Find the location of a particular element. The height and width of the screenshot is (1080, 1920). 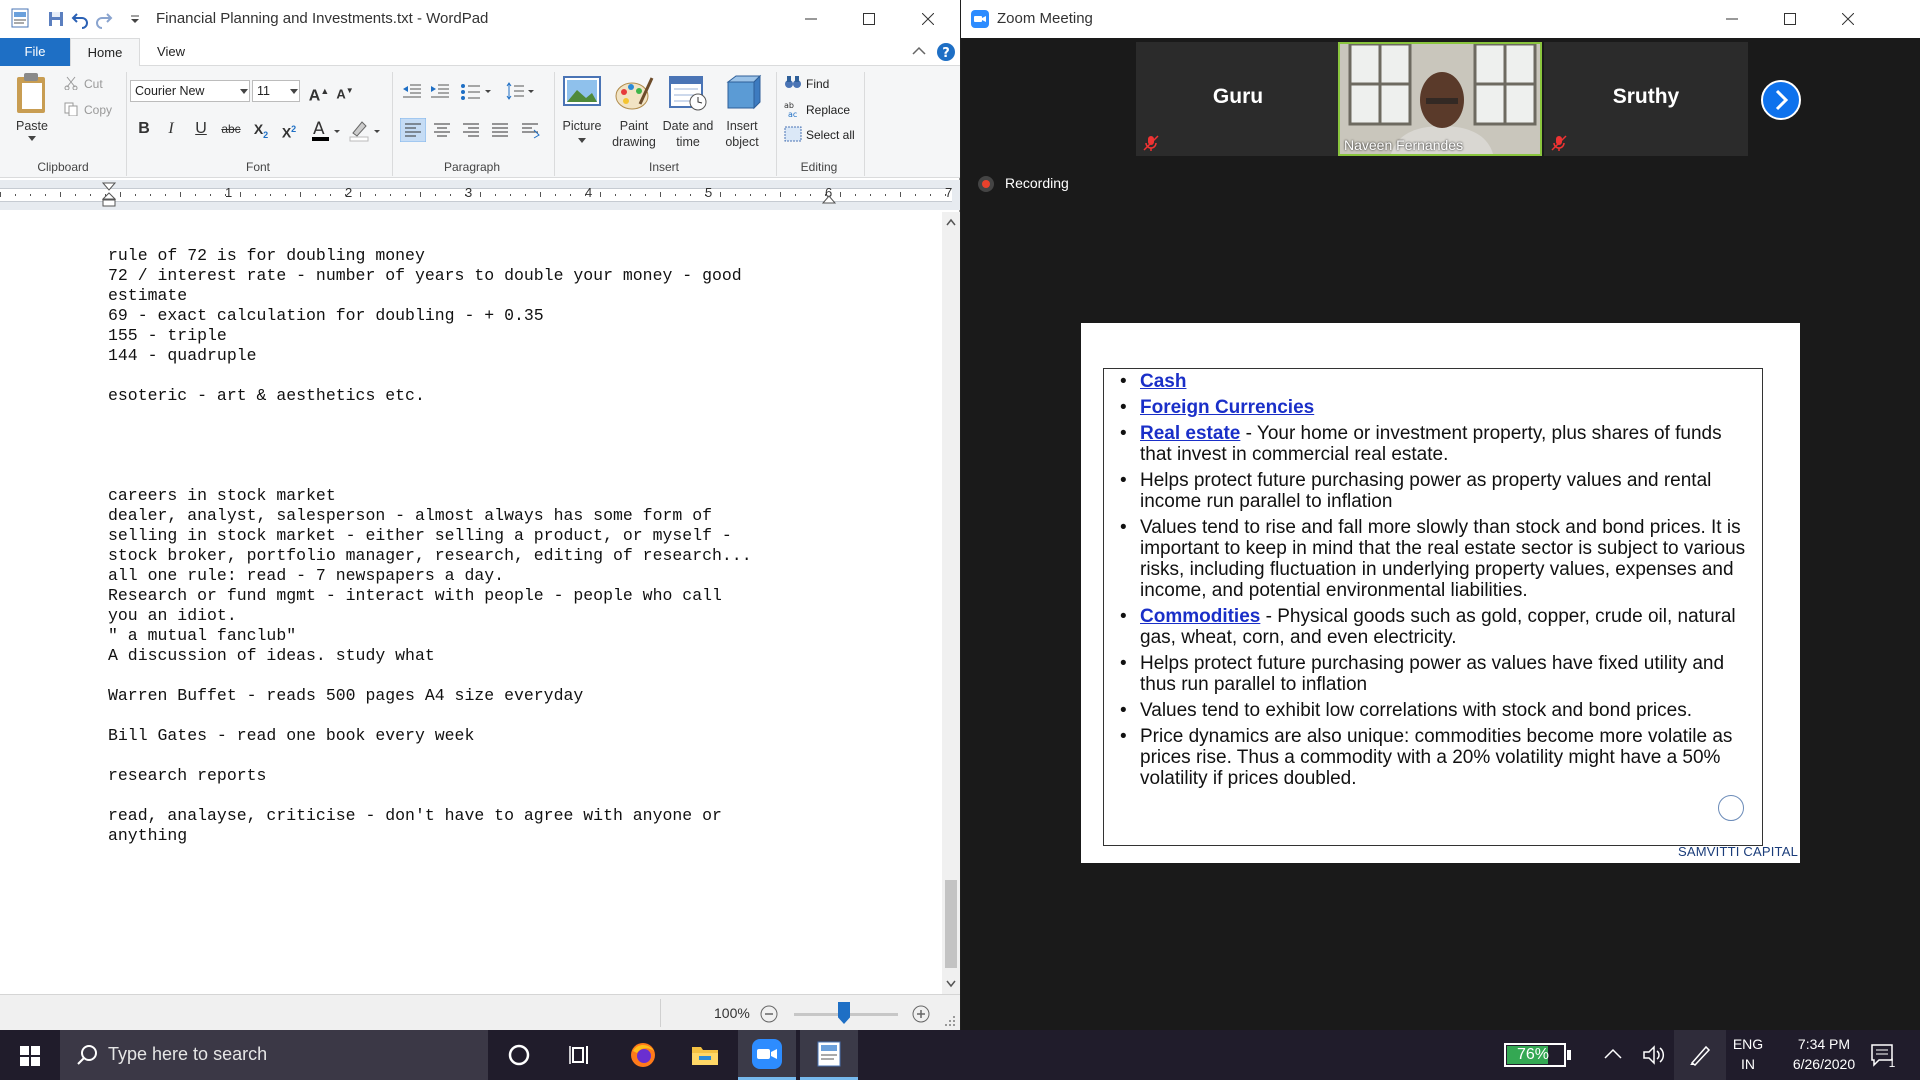

file-explorer-button is located at coordinates (705, 1055).